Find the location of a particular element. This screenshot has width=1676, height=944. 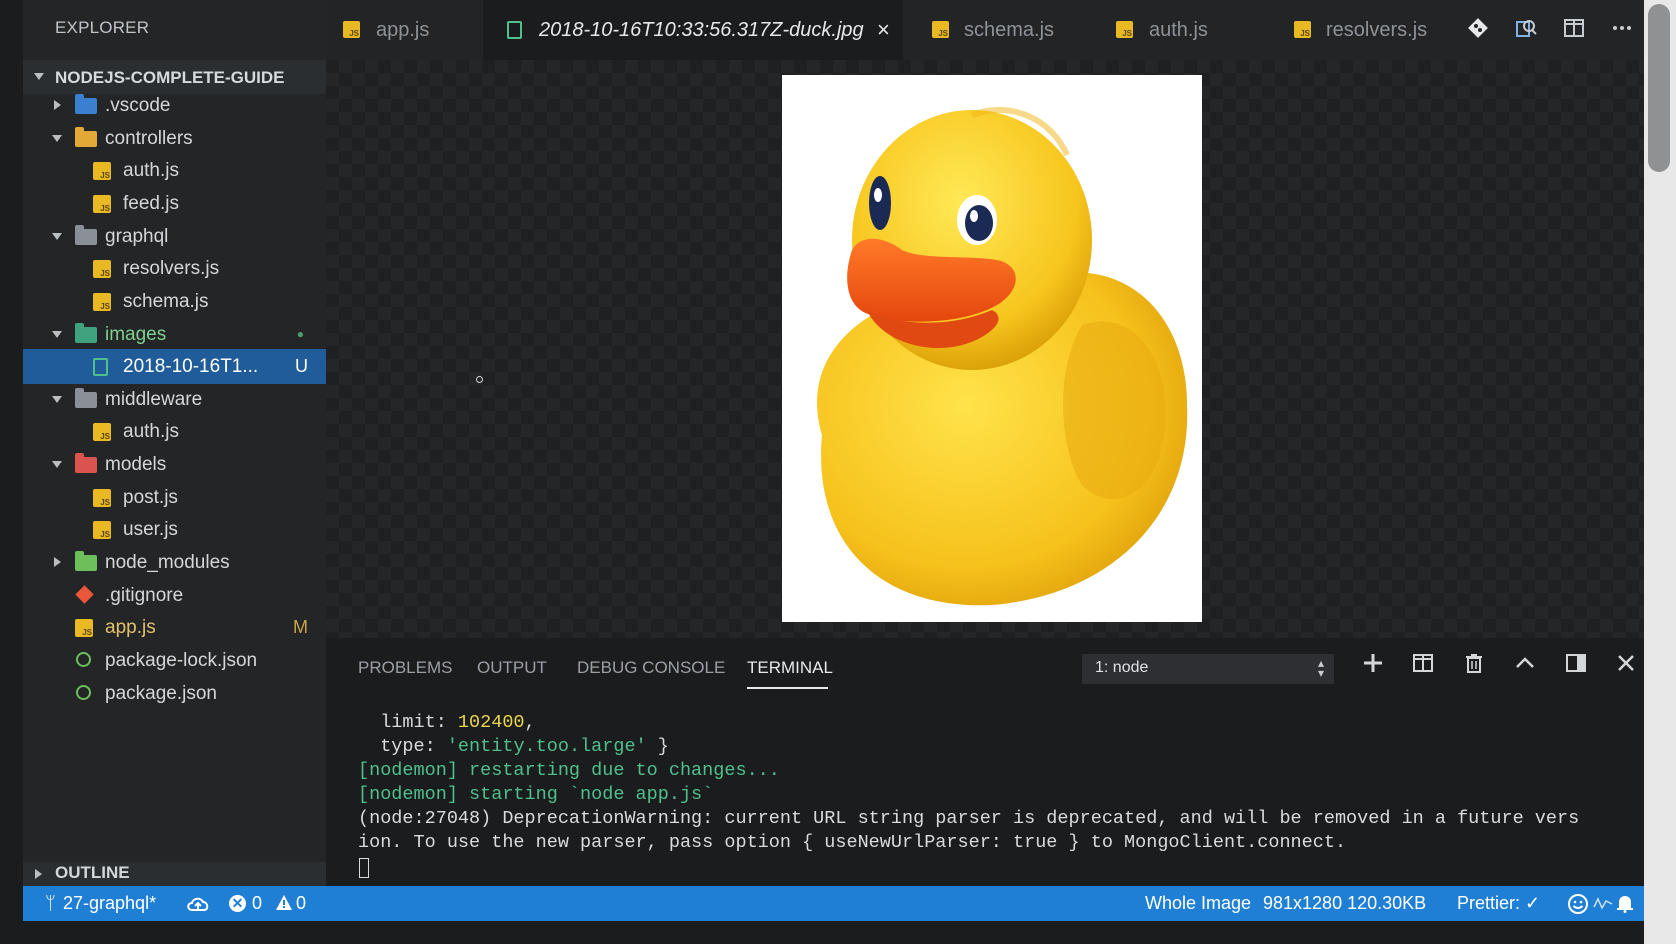

prettier-status: Prettier: ✓ is located at coordinates (1498, 903).